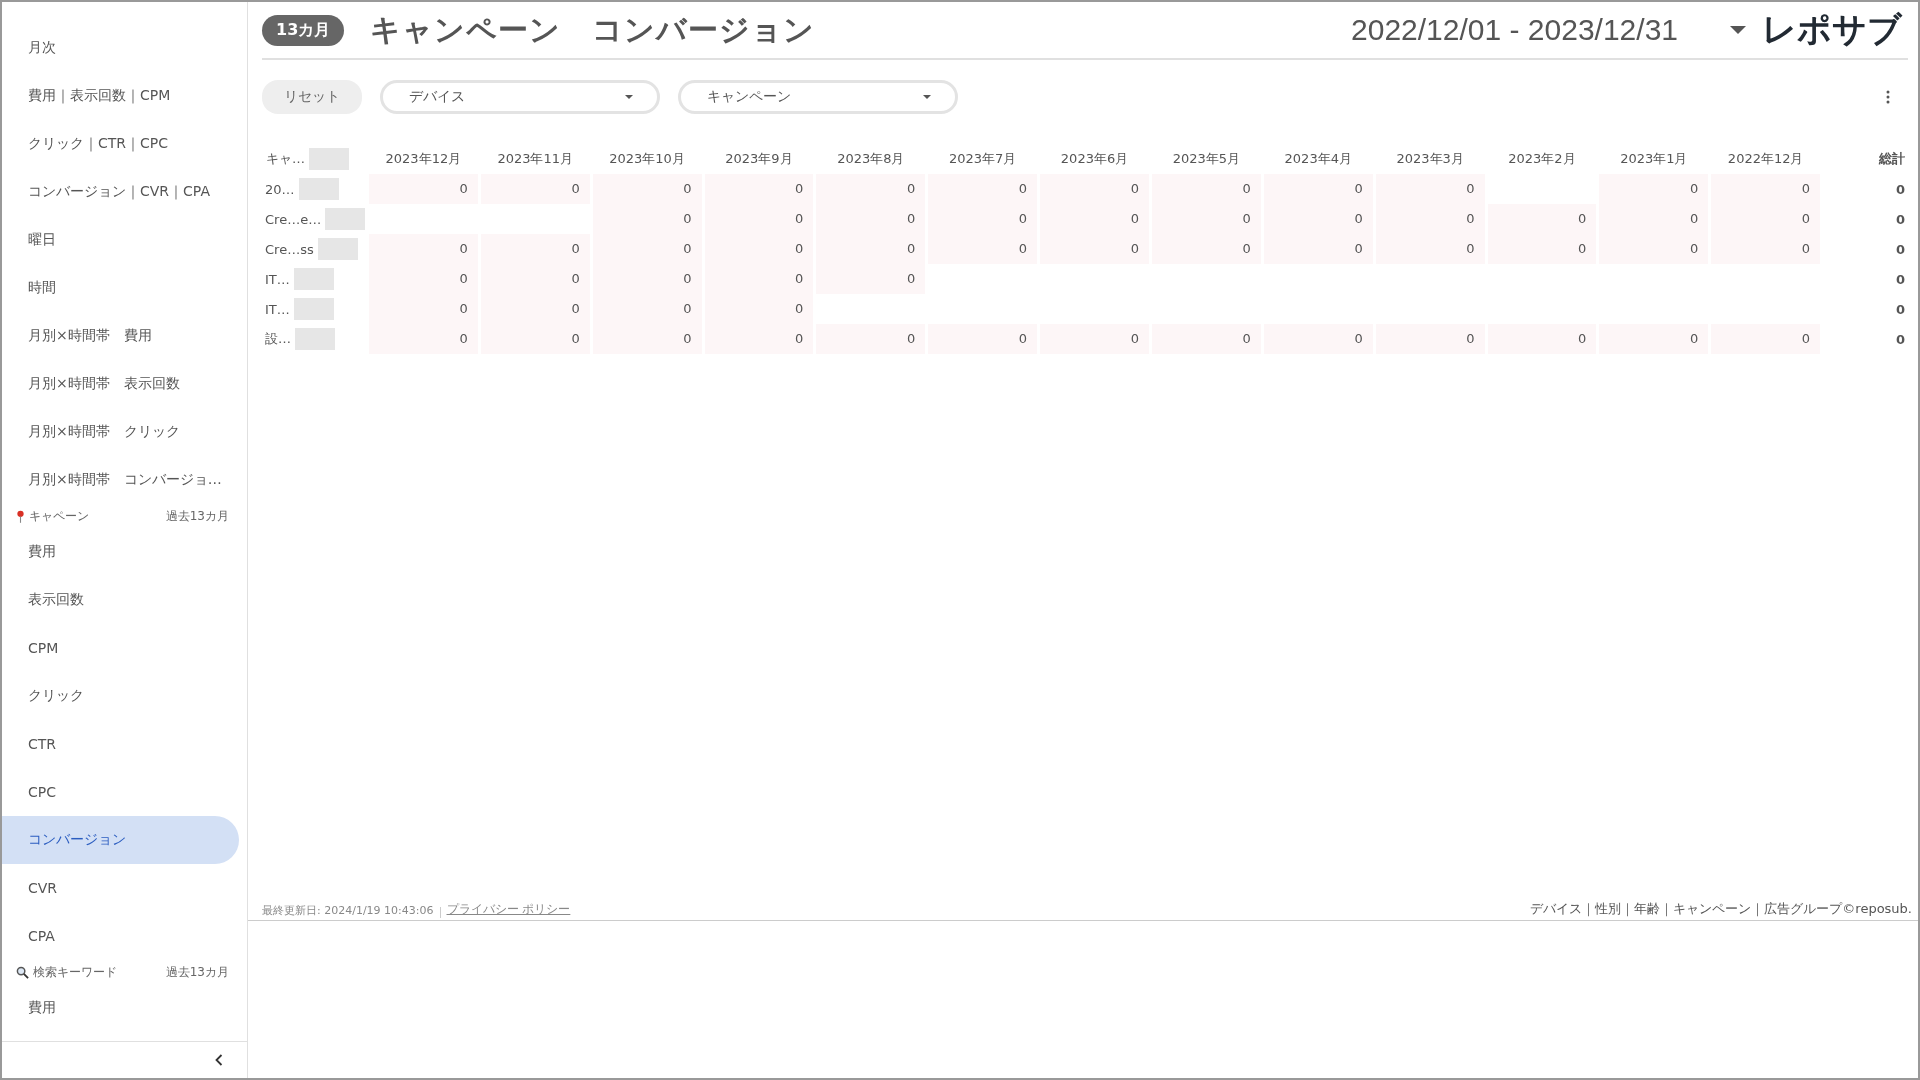 The image size is (1920, 1080). I want to click on column-header: 2023年9月, so click(759, 158).